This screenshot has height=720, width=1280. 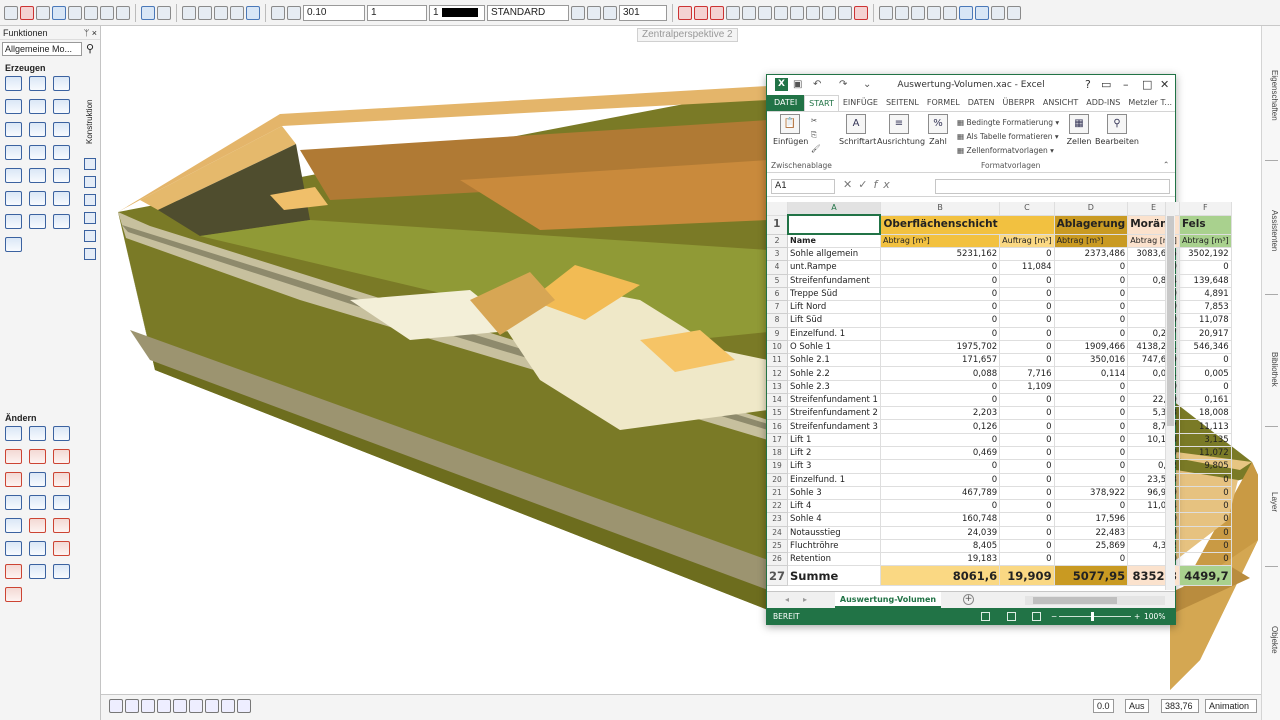 I want to click on row-number: 4, so click(x=778, y=267).